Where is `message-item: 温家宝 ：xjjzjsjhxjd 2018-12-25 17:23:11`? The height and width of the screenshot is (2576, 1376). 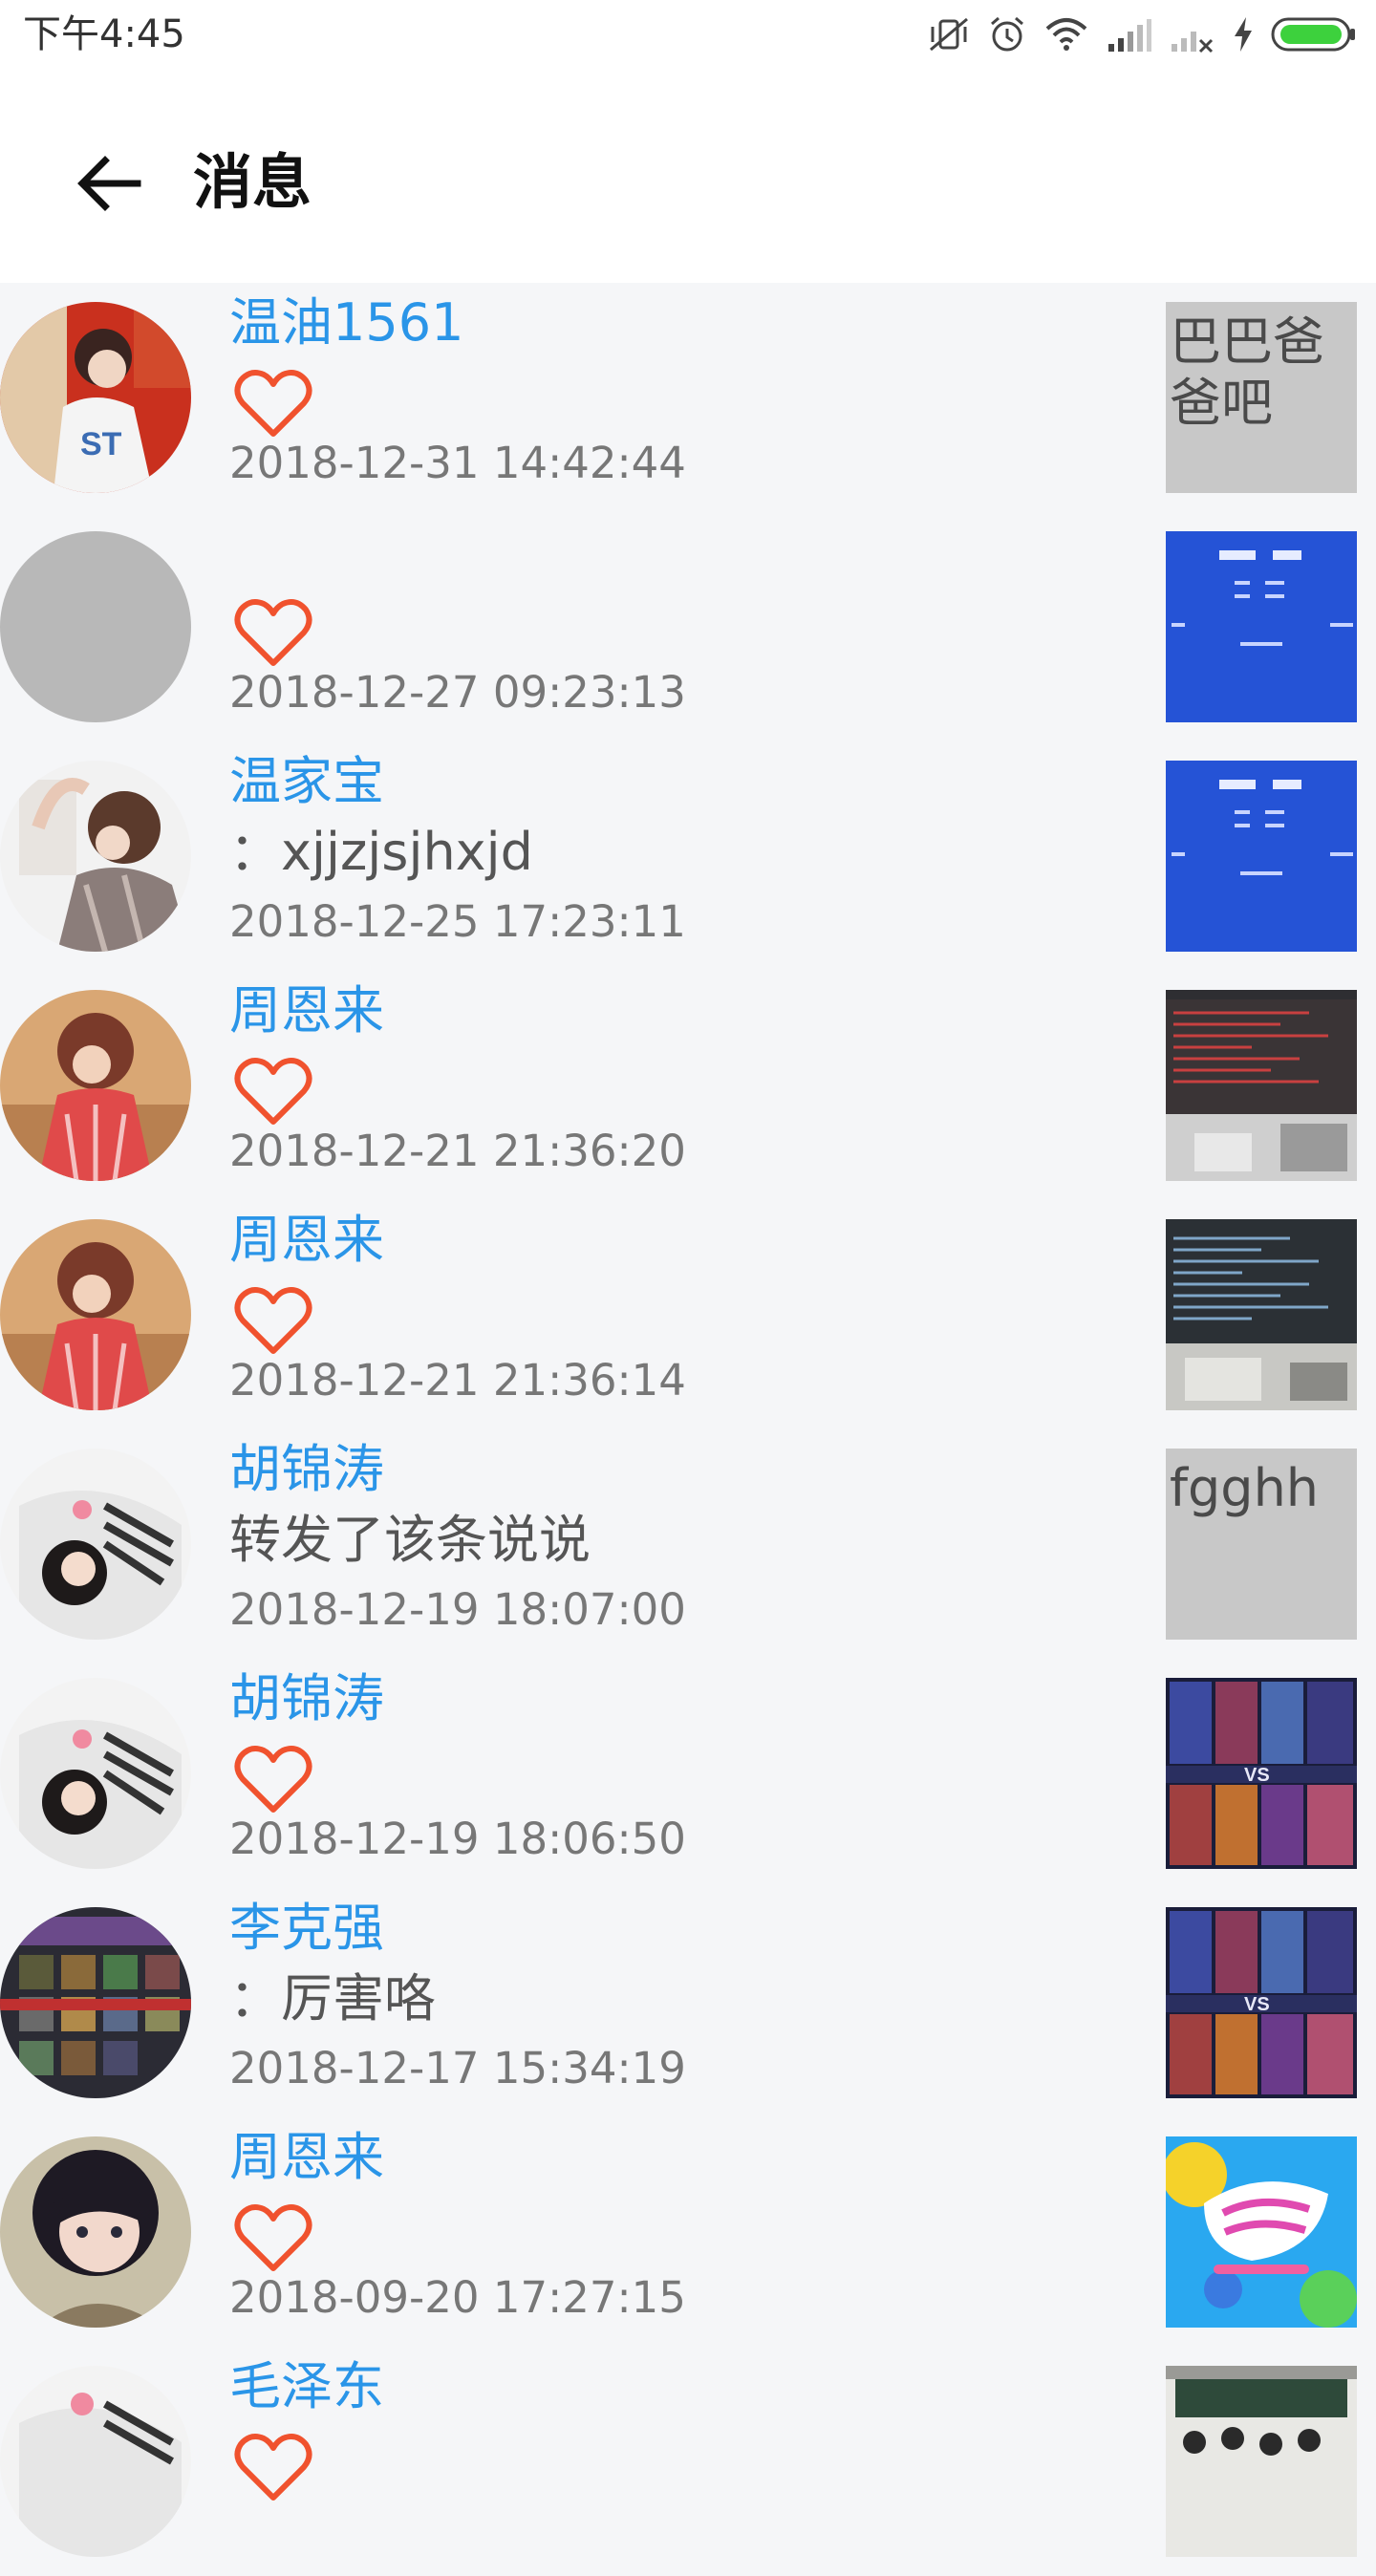 message-item: 温家宝 ：xjjzjsjhxjd 2018-12-25 17:23:11 is located at coordinates (688, 856).